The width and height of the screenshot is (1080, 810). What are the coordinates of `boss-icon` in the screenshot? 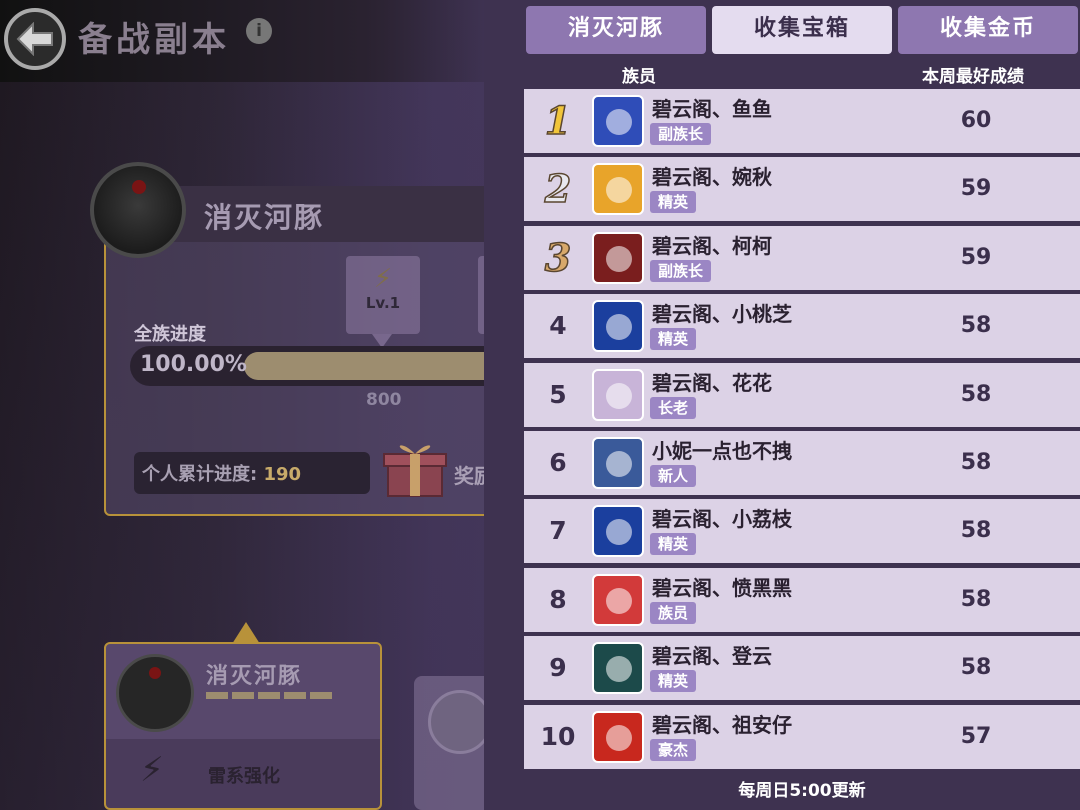 It's located at (138, 210).